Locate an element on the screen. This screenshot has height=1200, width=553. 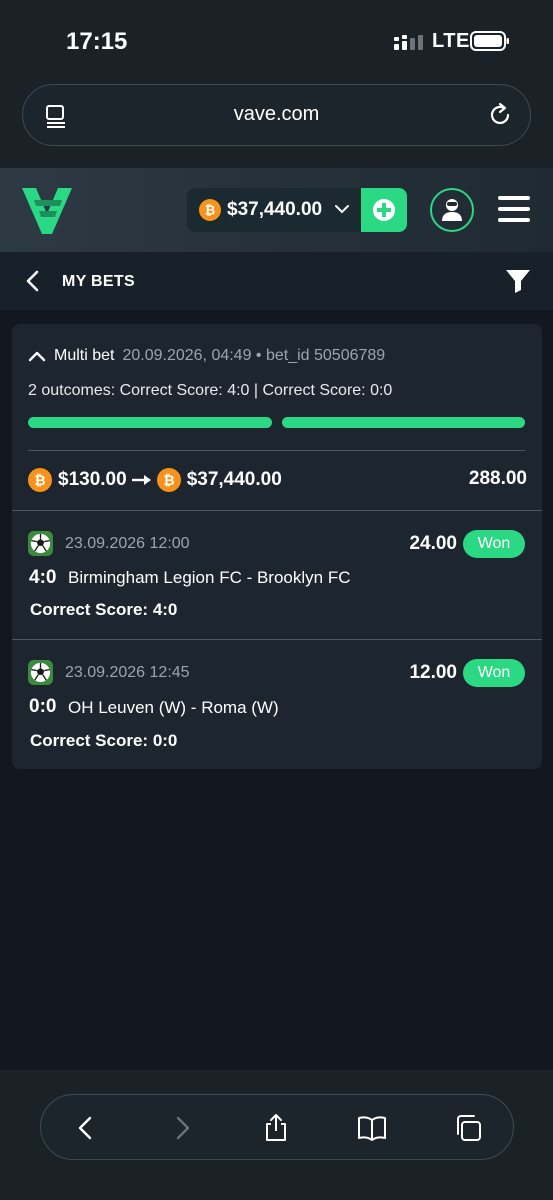
reload-icon is located at coordinates (500, 115).